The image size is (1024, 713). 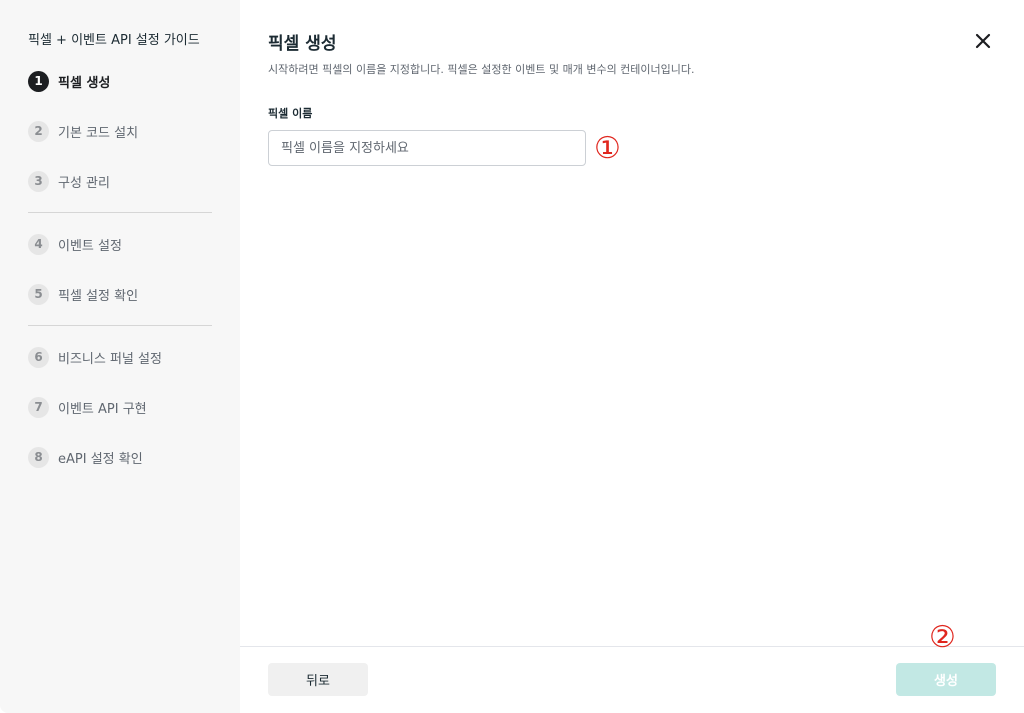 I want to click on step-event-setup: 4 이벤트 설정, so click(x=75, y=244).